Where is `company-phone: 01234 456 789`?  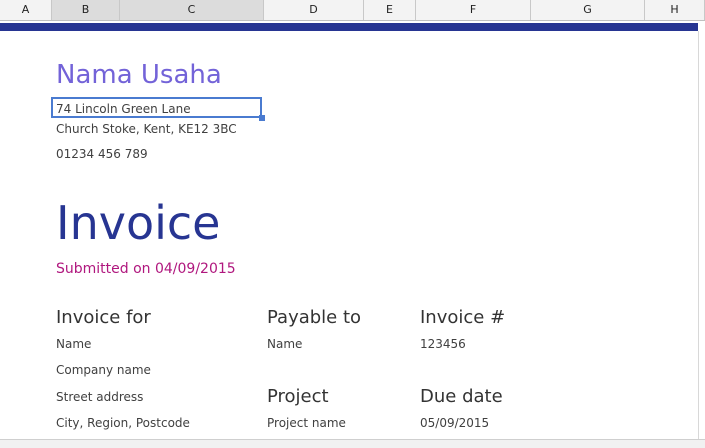
company-phone: 01234 456 789 is located at coordinates (102, 154).